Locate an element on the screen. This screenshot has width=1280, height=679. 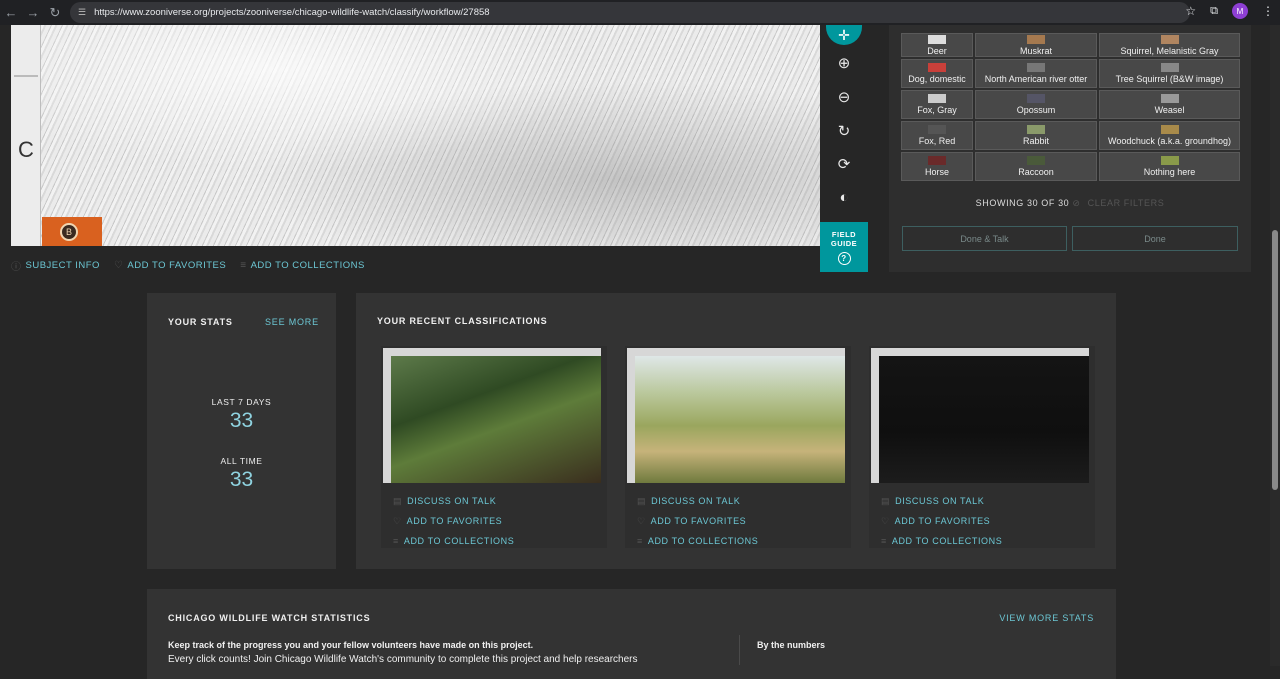
species-option-rabbit: Rabbit is located at coordinates (1036, 135).